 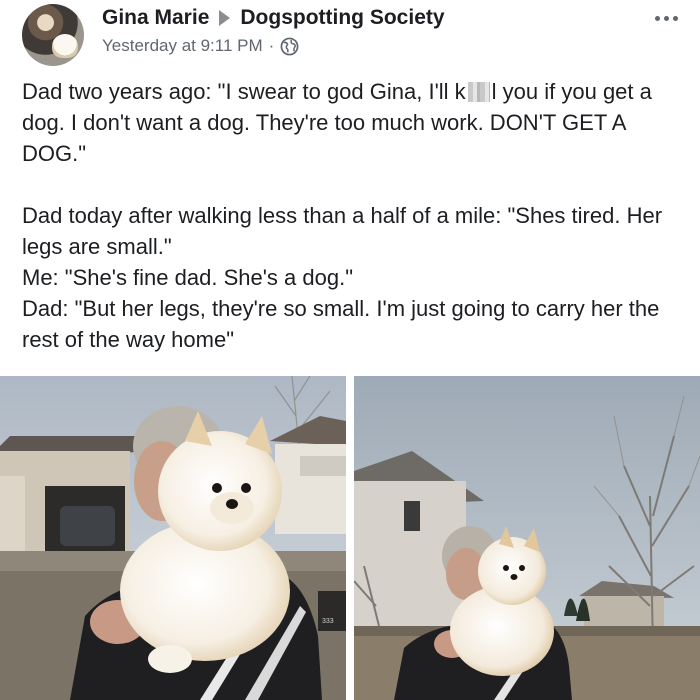 What do you see at coordinates (328, 621) in the screenshot?
I see `mailbox-number: 333` at bounding box center [328, 621].